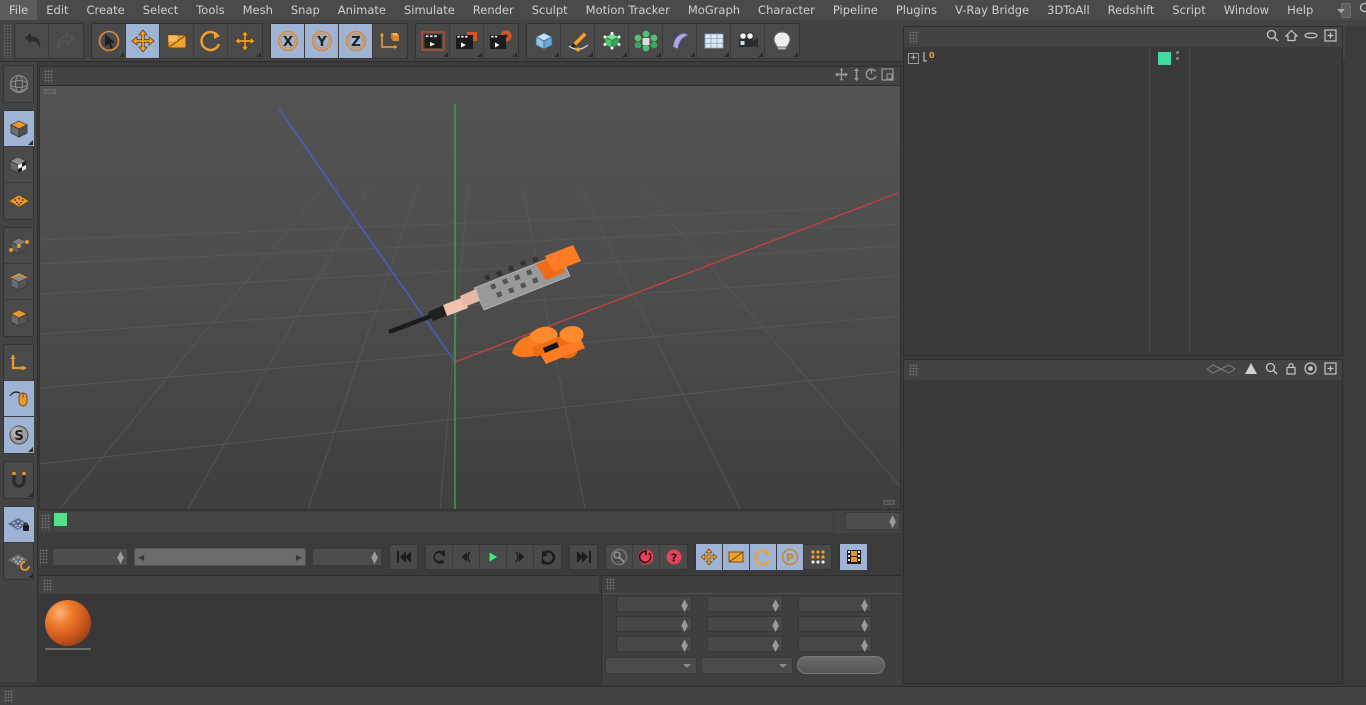 This screenshot has height=705, width=1366. What do you see at coordinates (66, 41) in the screenshot?
I see `redo-button` at bounding box center [66, 41].